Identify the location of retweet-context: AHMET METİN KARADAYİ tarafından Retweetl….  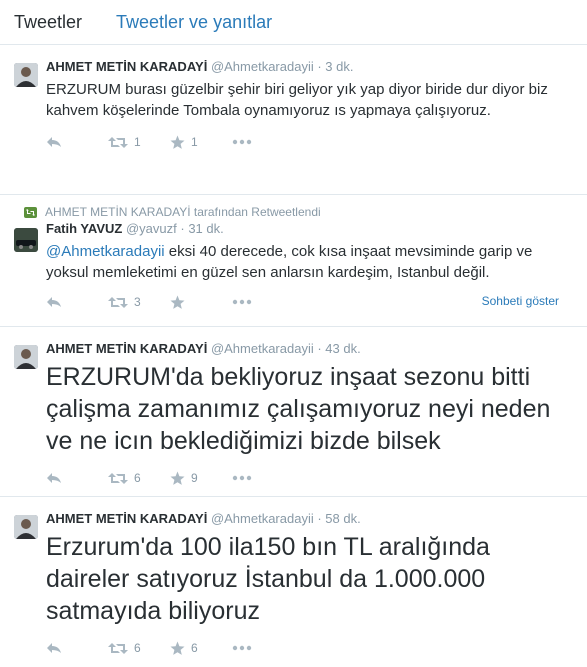
(298, 212).